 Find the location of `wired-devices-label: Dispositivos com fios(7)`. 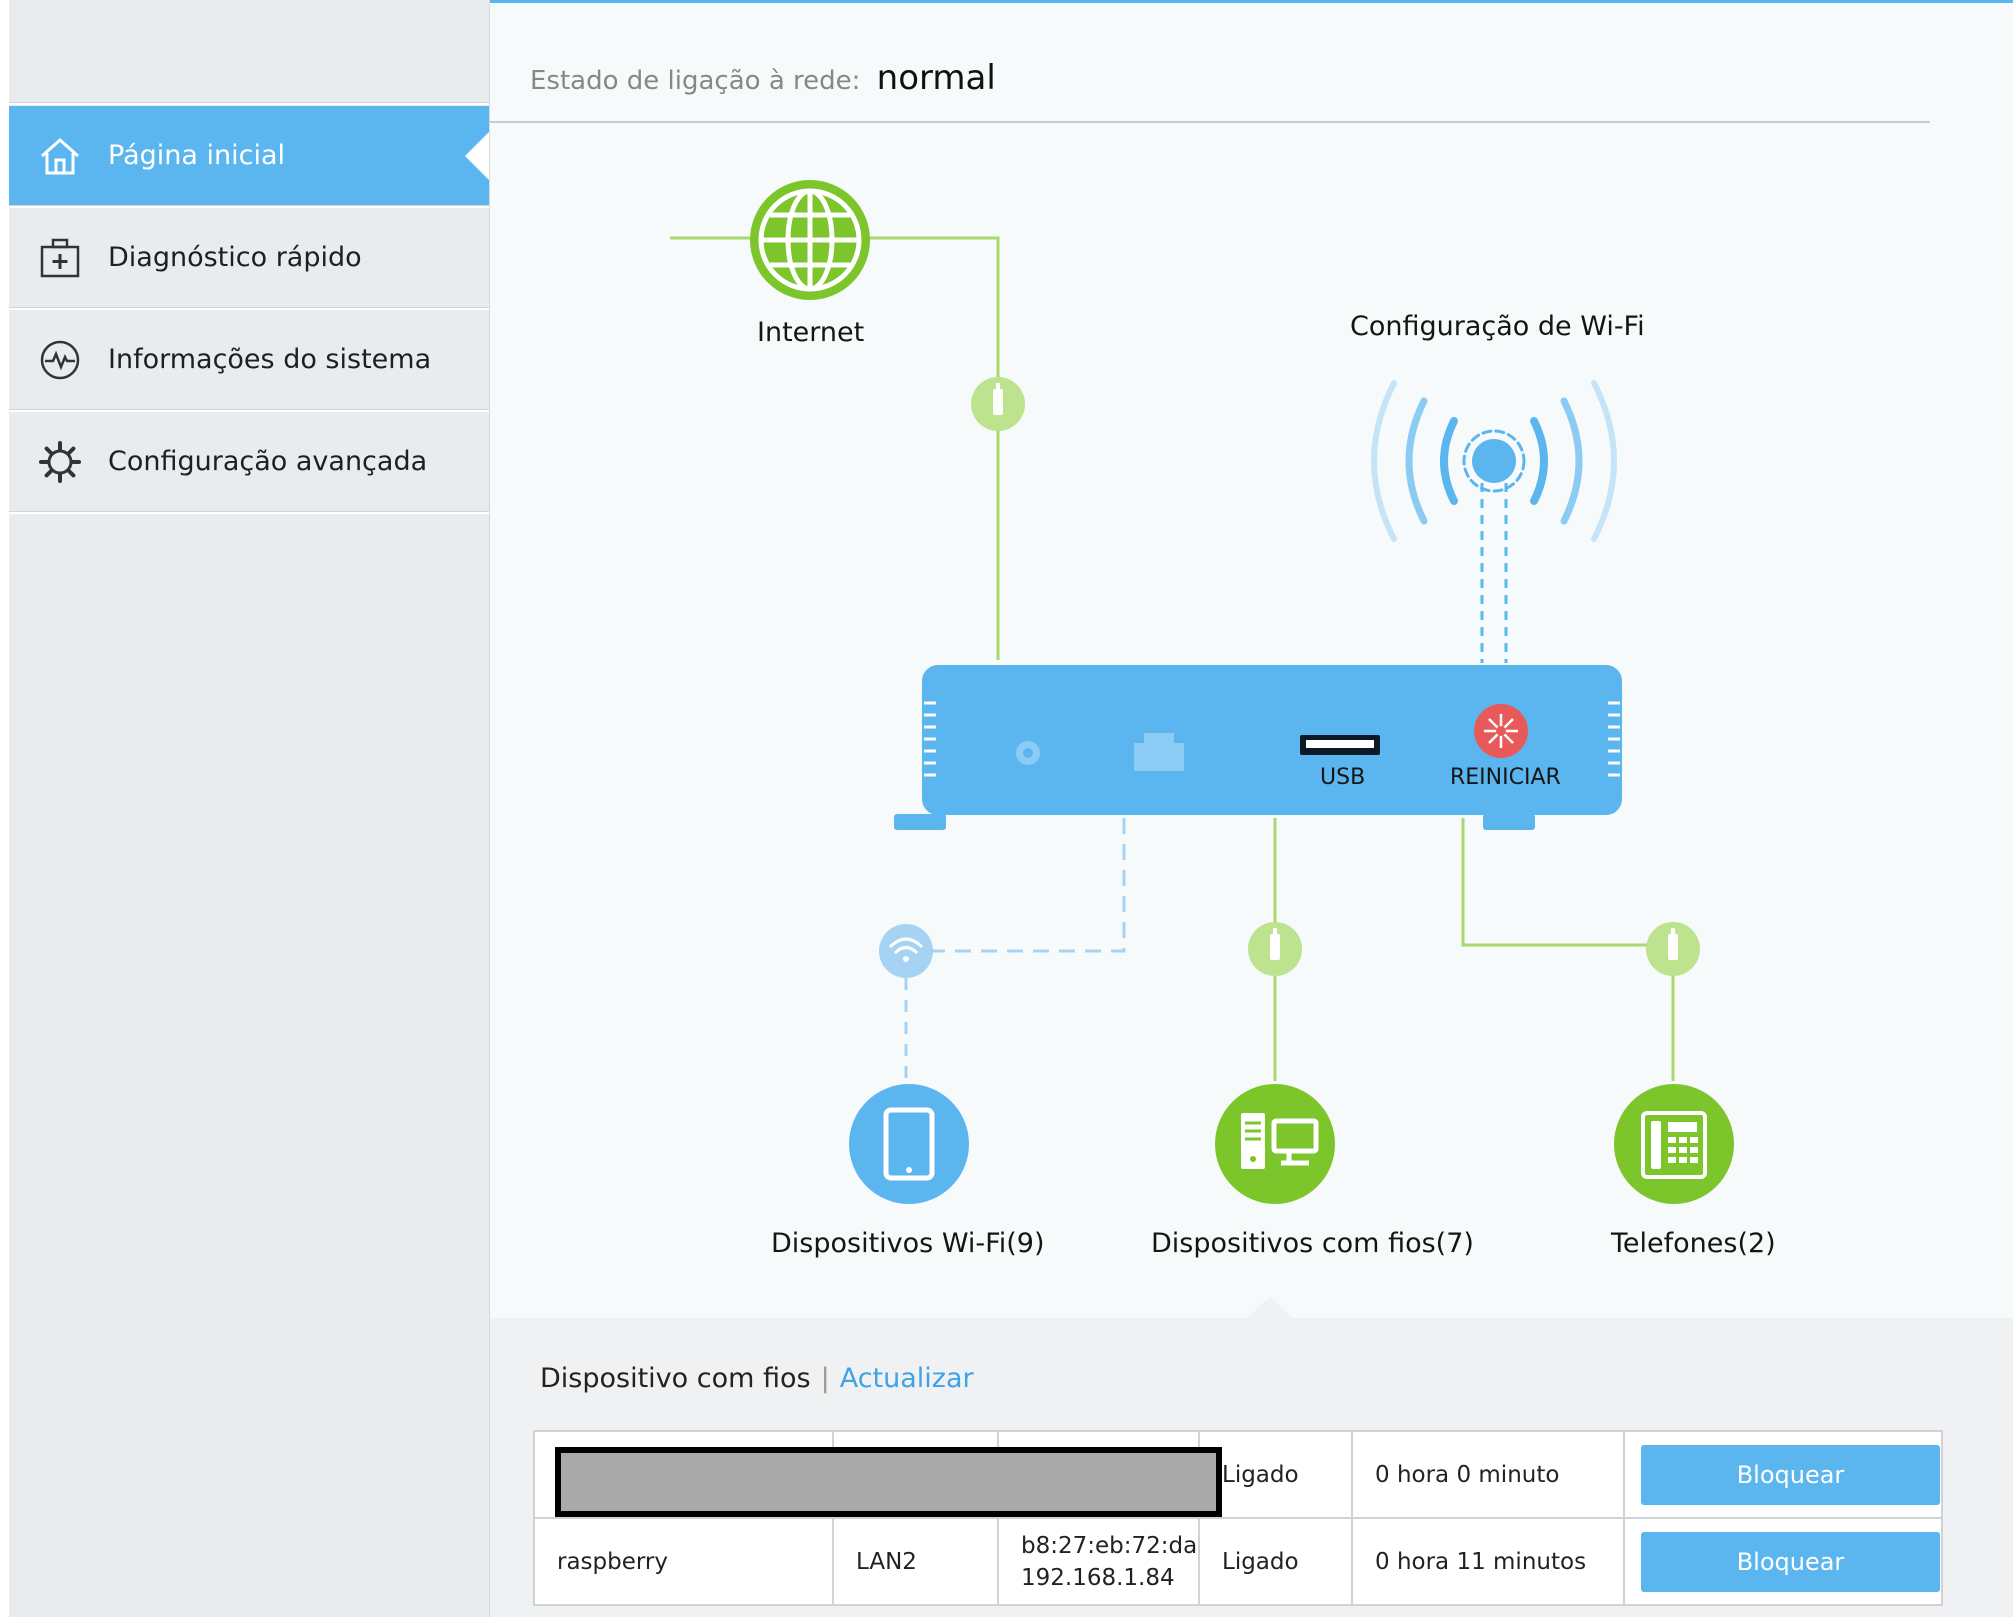

wired-devices-label: Dispositivos com fios(7) is located at coordinates (1312, 1243).